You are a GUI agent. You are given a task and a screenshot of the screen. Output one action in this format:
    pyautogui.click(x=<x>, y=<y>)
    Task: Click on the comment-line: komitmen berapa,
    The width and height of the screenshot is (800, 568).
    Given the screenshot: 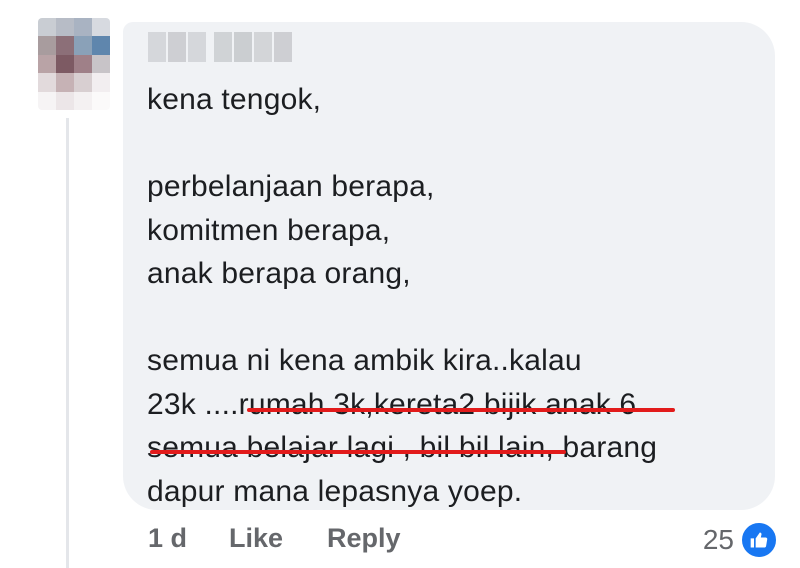 What is the action you would take?
    pyautogui.click(x=269, y=230)
    